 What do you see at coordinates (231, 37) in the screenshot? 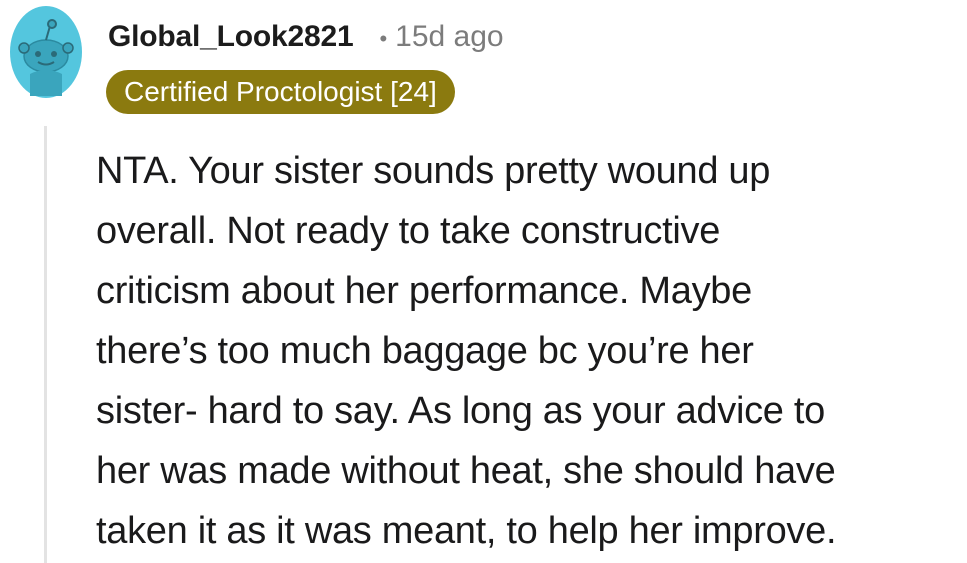
I see `author-username: Global_Look2821` at bounding box center [231, 37].